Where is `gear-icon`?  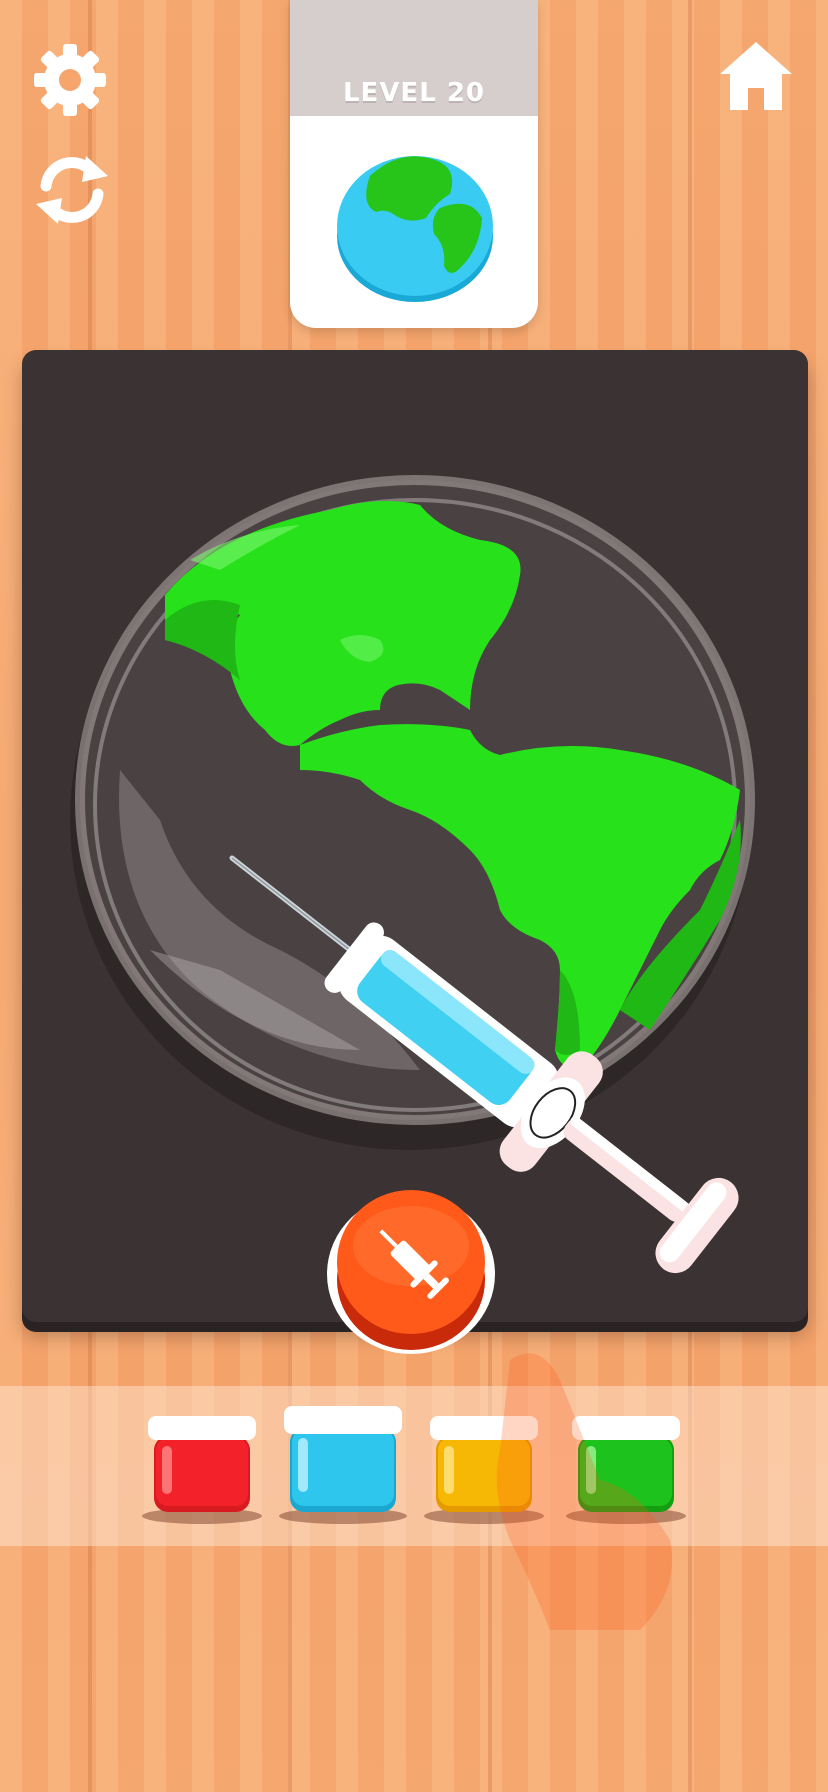 gear-icon is located at coordinates (70, 80).